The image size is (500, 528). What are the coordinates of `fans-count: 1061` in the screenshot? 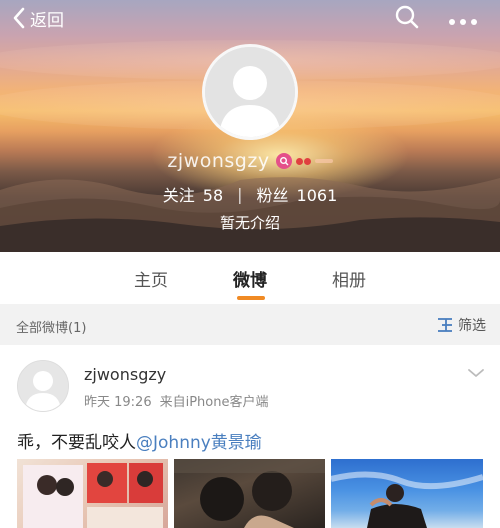 It's located at (317, 195).